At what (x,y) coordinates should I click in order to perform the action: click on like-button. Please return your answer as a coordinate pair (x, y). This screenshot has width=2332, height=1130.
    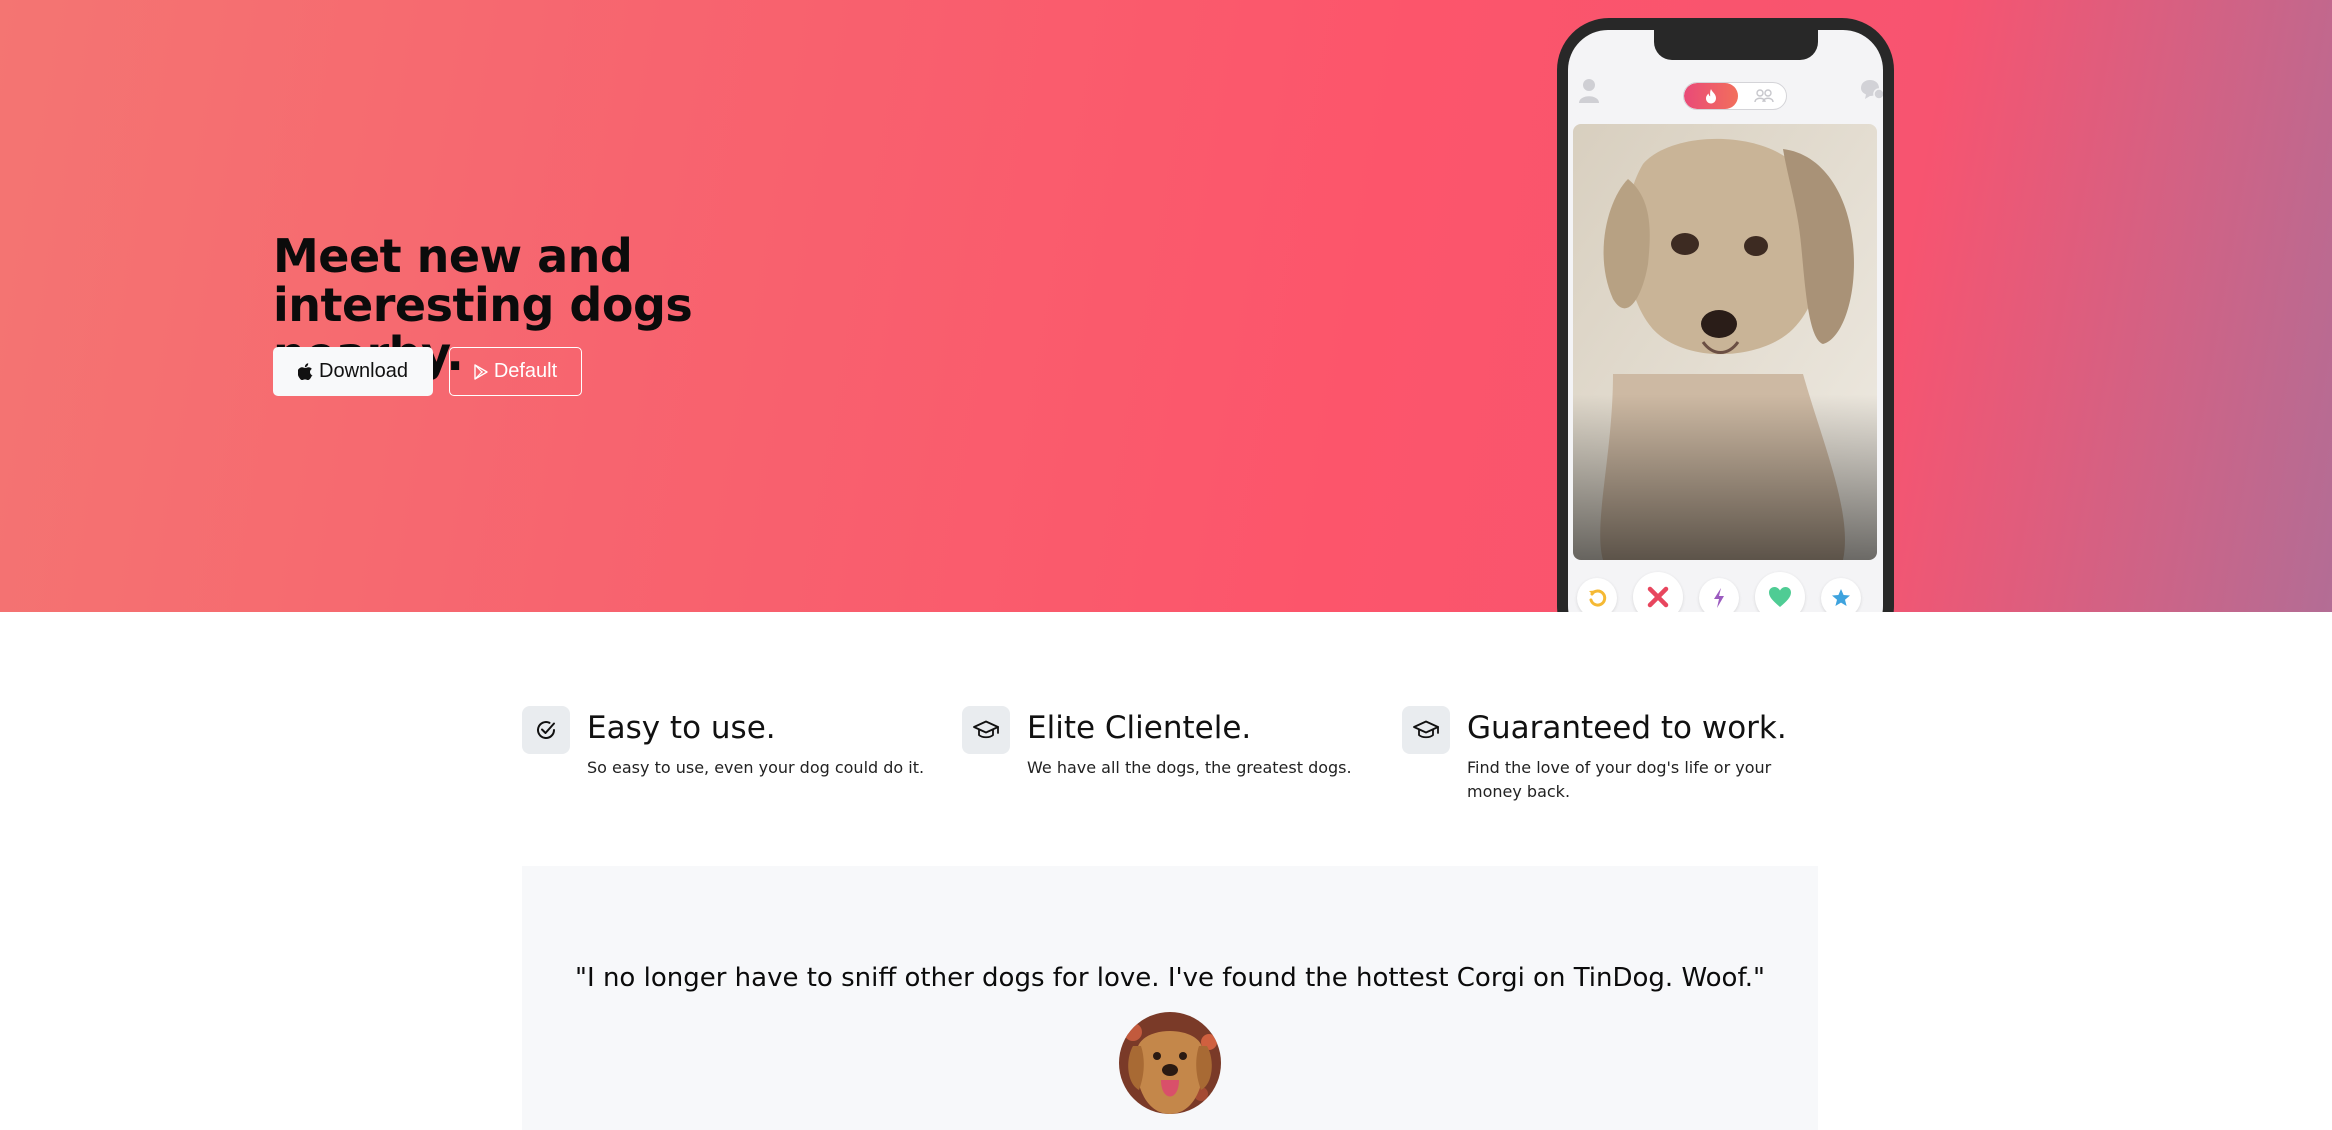
    Looking at the image, I should click on (1780, 592).